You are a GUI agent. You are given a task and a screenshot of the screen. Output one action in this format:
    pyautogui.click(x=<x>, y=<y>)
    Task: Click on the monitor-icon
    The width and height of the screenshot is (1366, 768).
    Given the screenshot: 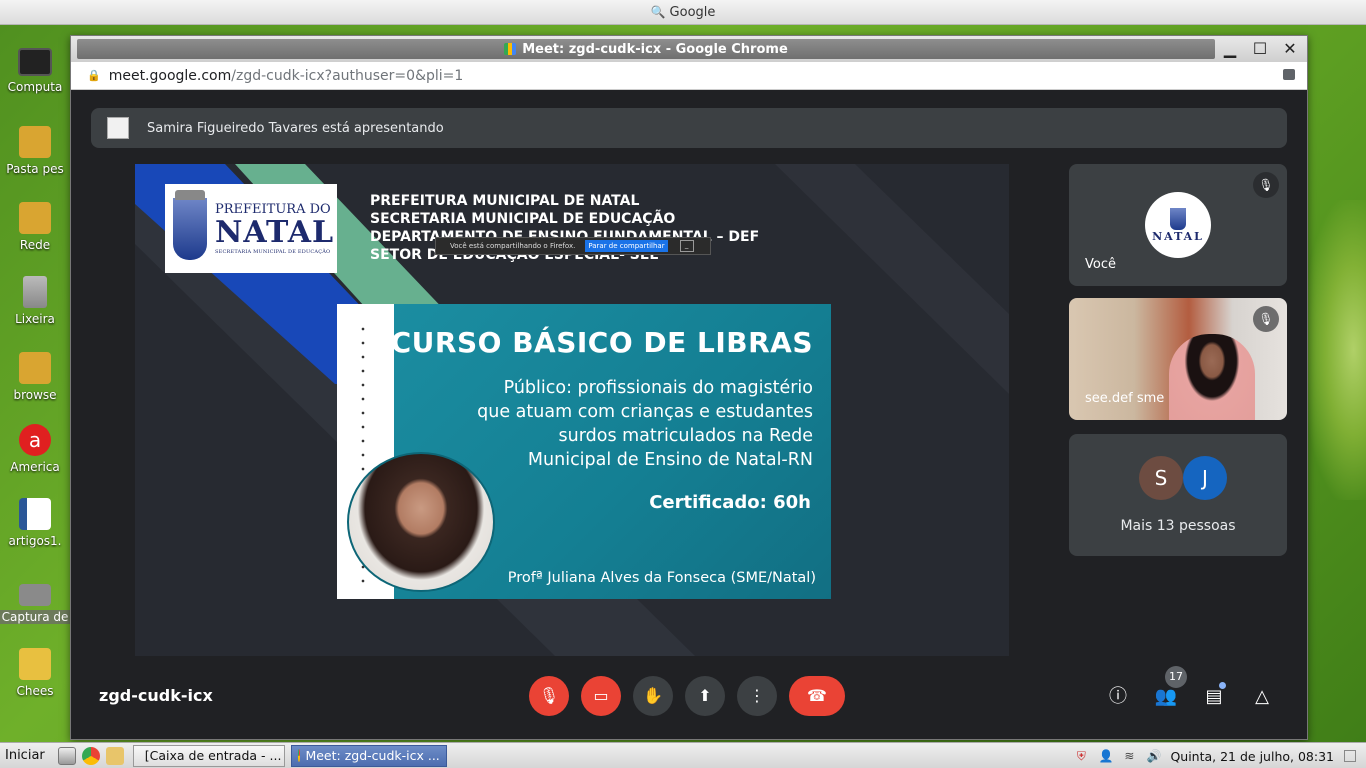 What is the action you would take?
    pyautogui.click(x=35, y=62)
    